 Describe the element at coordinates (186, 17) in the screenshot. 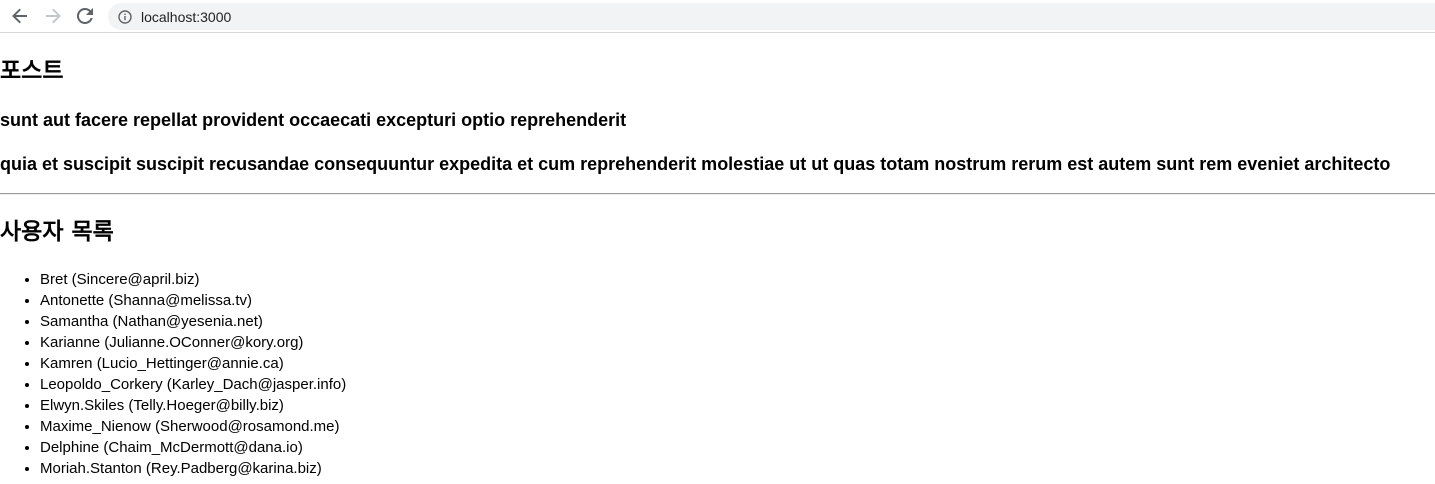

I see `url-text: localhost:3000` at that location.